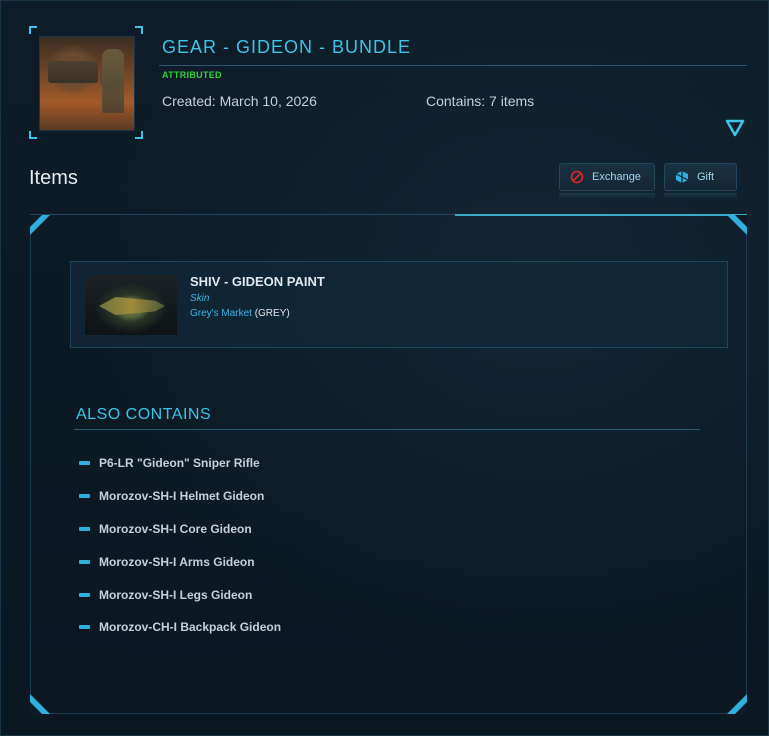 The width and height of the screenshot is (769, 736). Describe the element at coordinates (453, 65) in the screenshot. I see `title-divider` at that location.